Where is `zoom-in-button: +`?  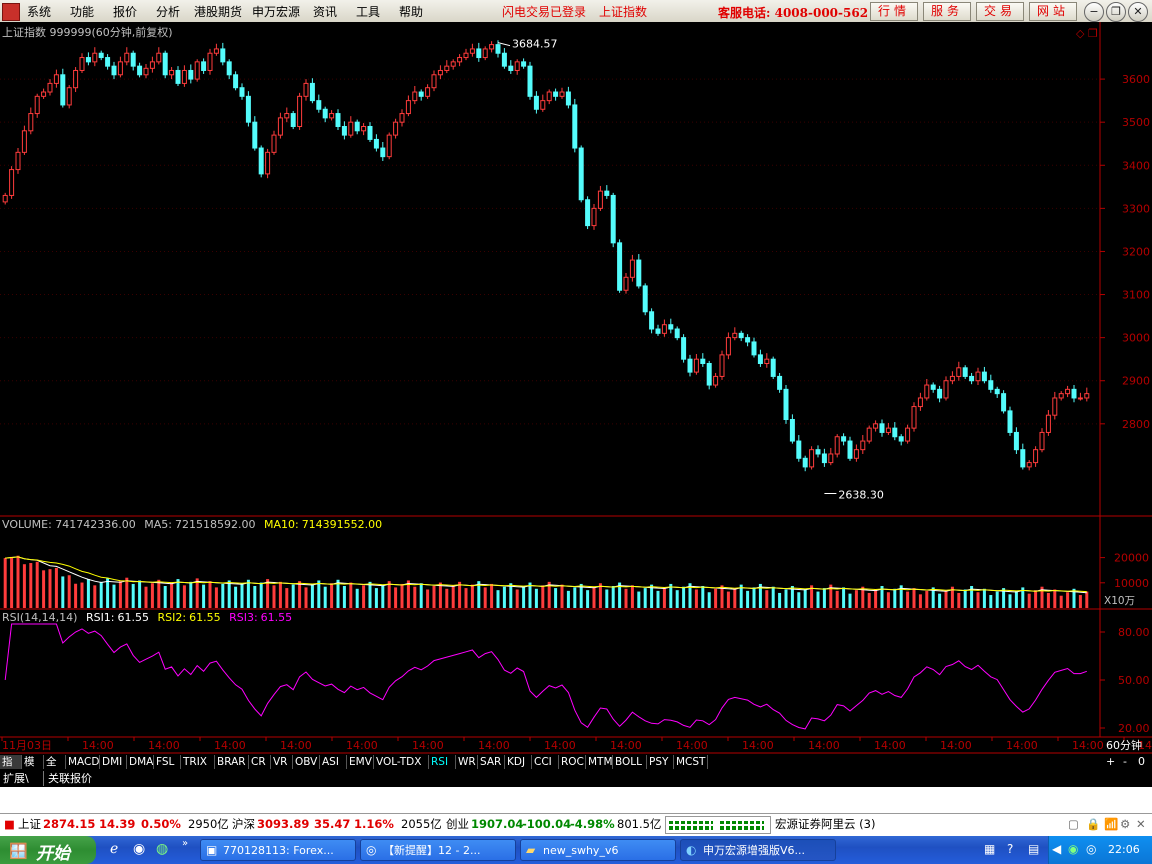 zoom-in-button: + is located at coordinates (1110, 761).